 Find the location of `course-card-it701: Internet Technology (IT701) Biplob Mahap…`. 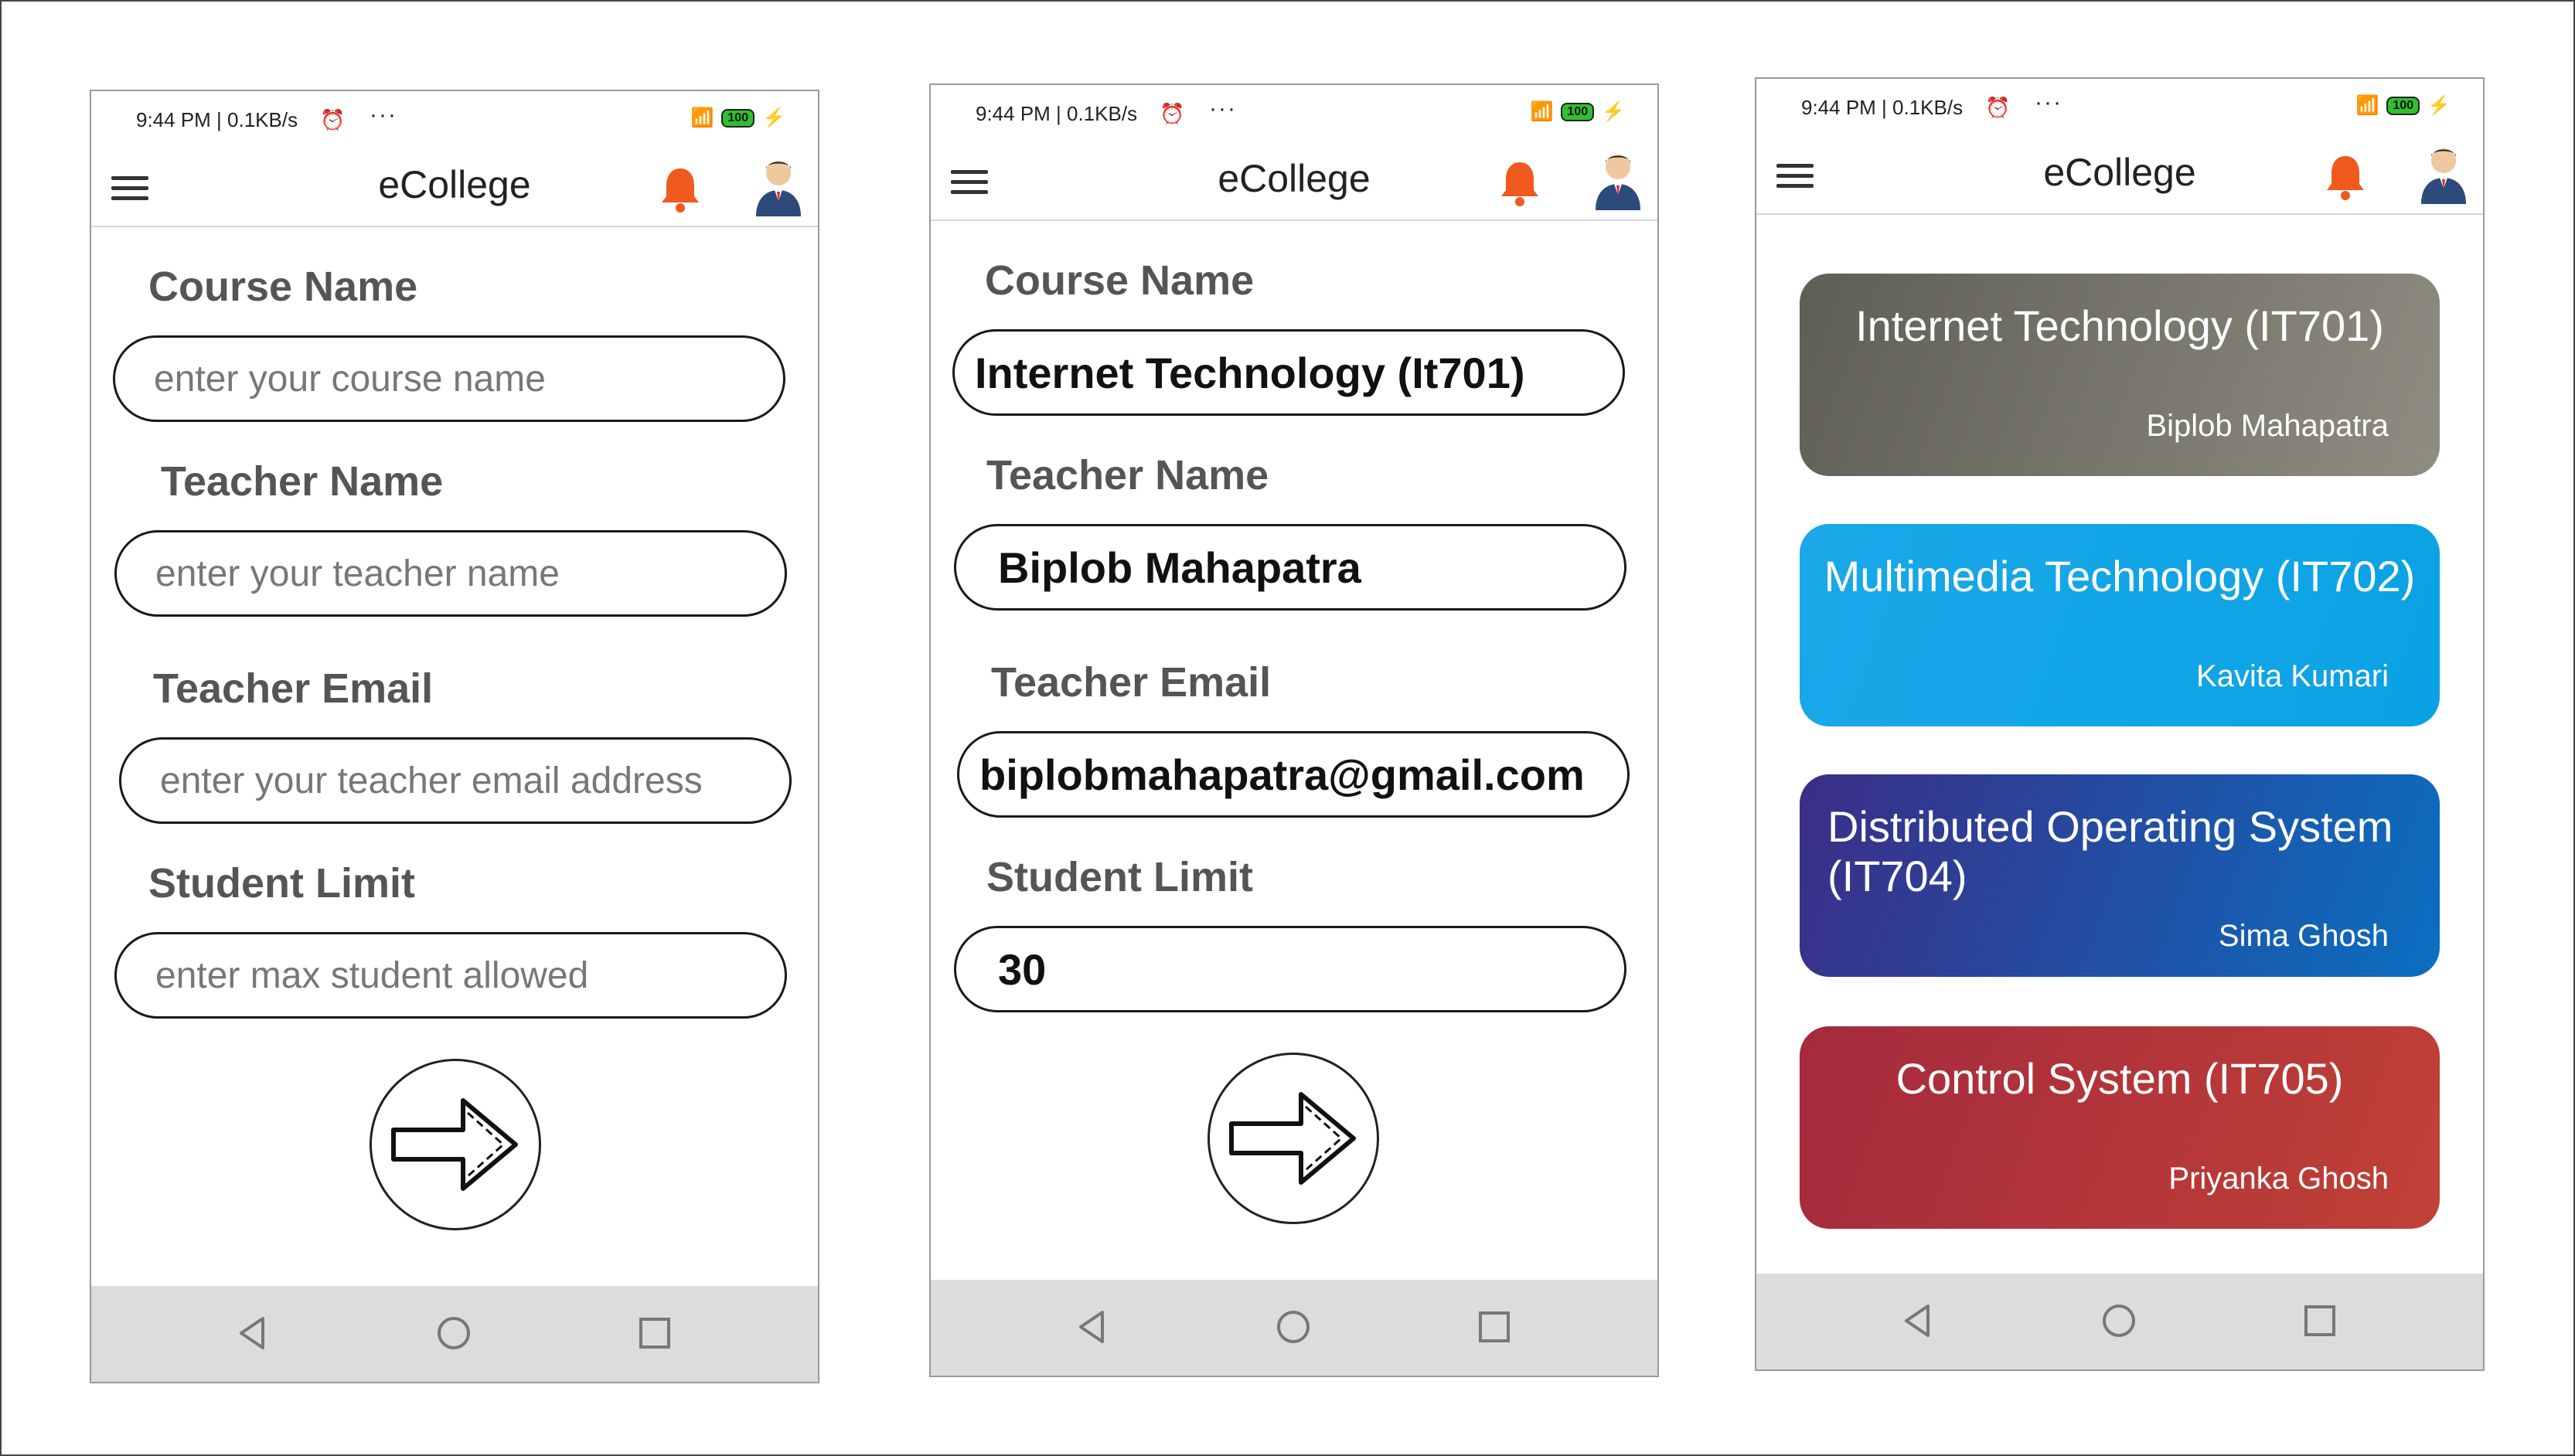

course-card-it701: Internet Technology (IT701) Biplob Mahap… is located at coordinates (2120, 375).